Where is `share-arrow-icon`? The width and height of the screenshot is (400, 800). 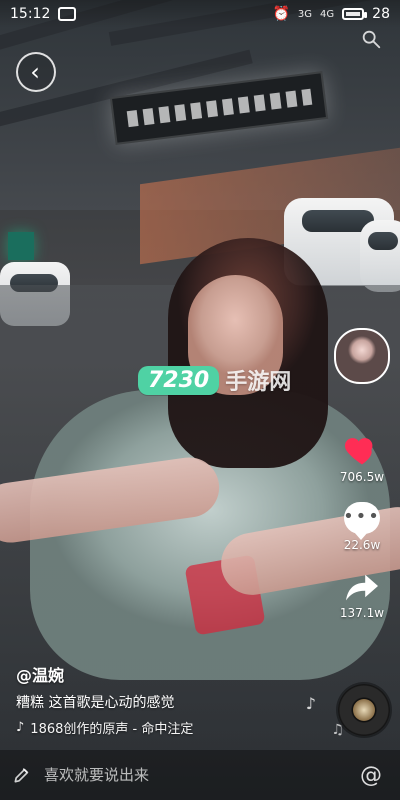 share-arrow-icon is located at coordinates (361, 587).